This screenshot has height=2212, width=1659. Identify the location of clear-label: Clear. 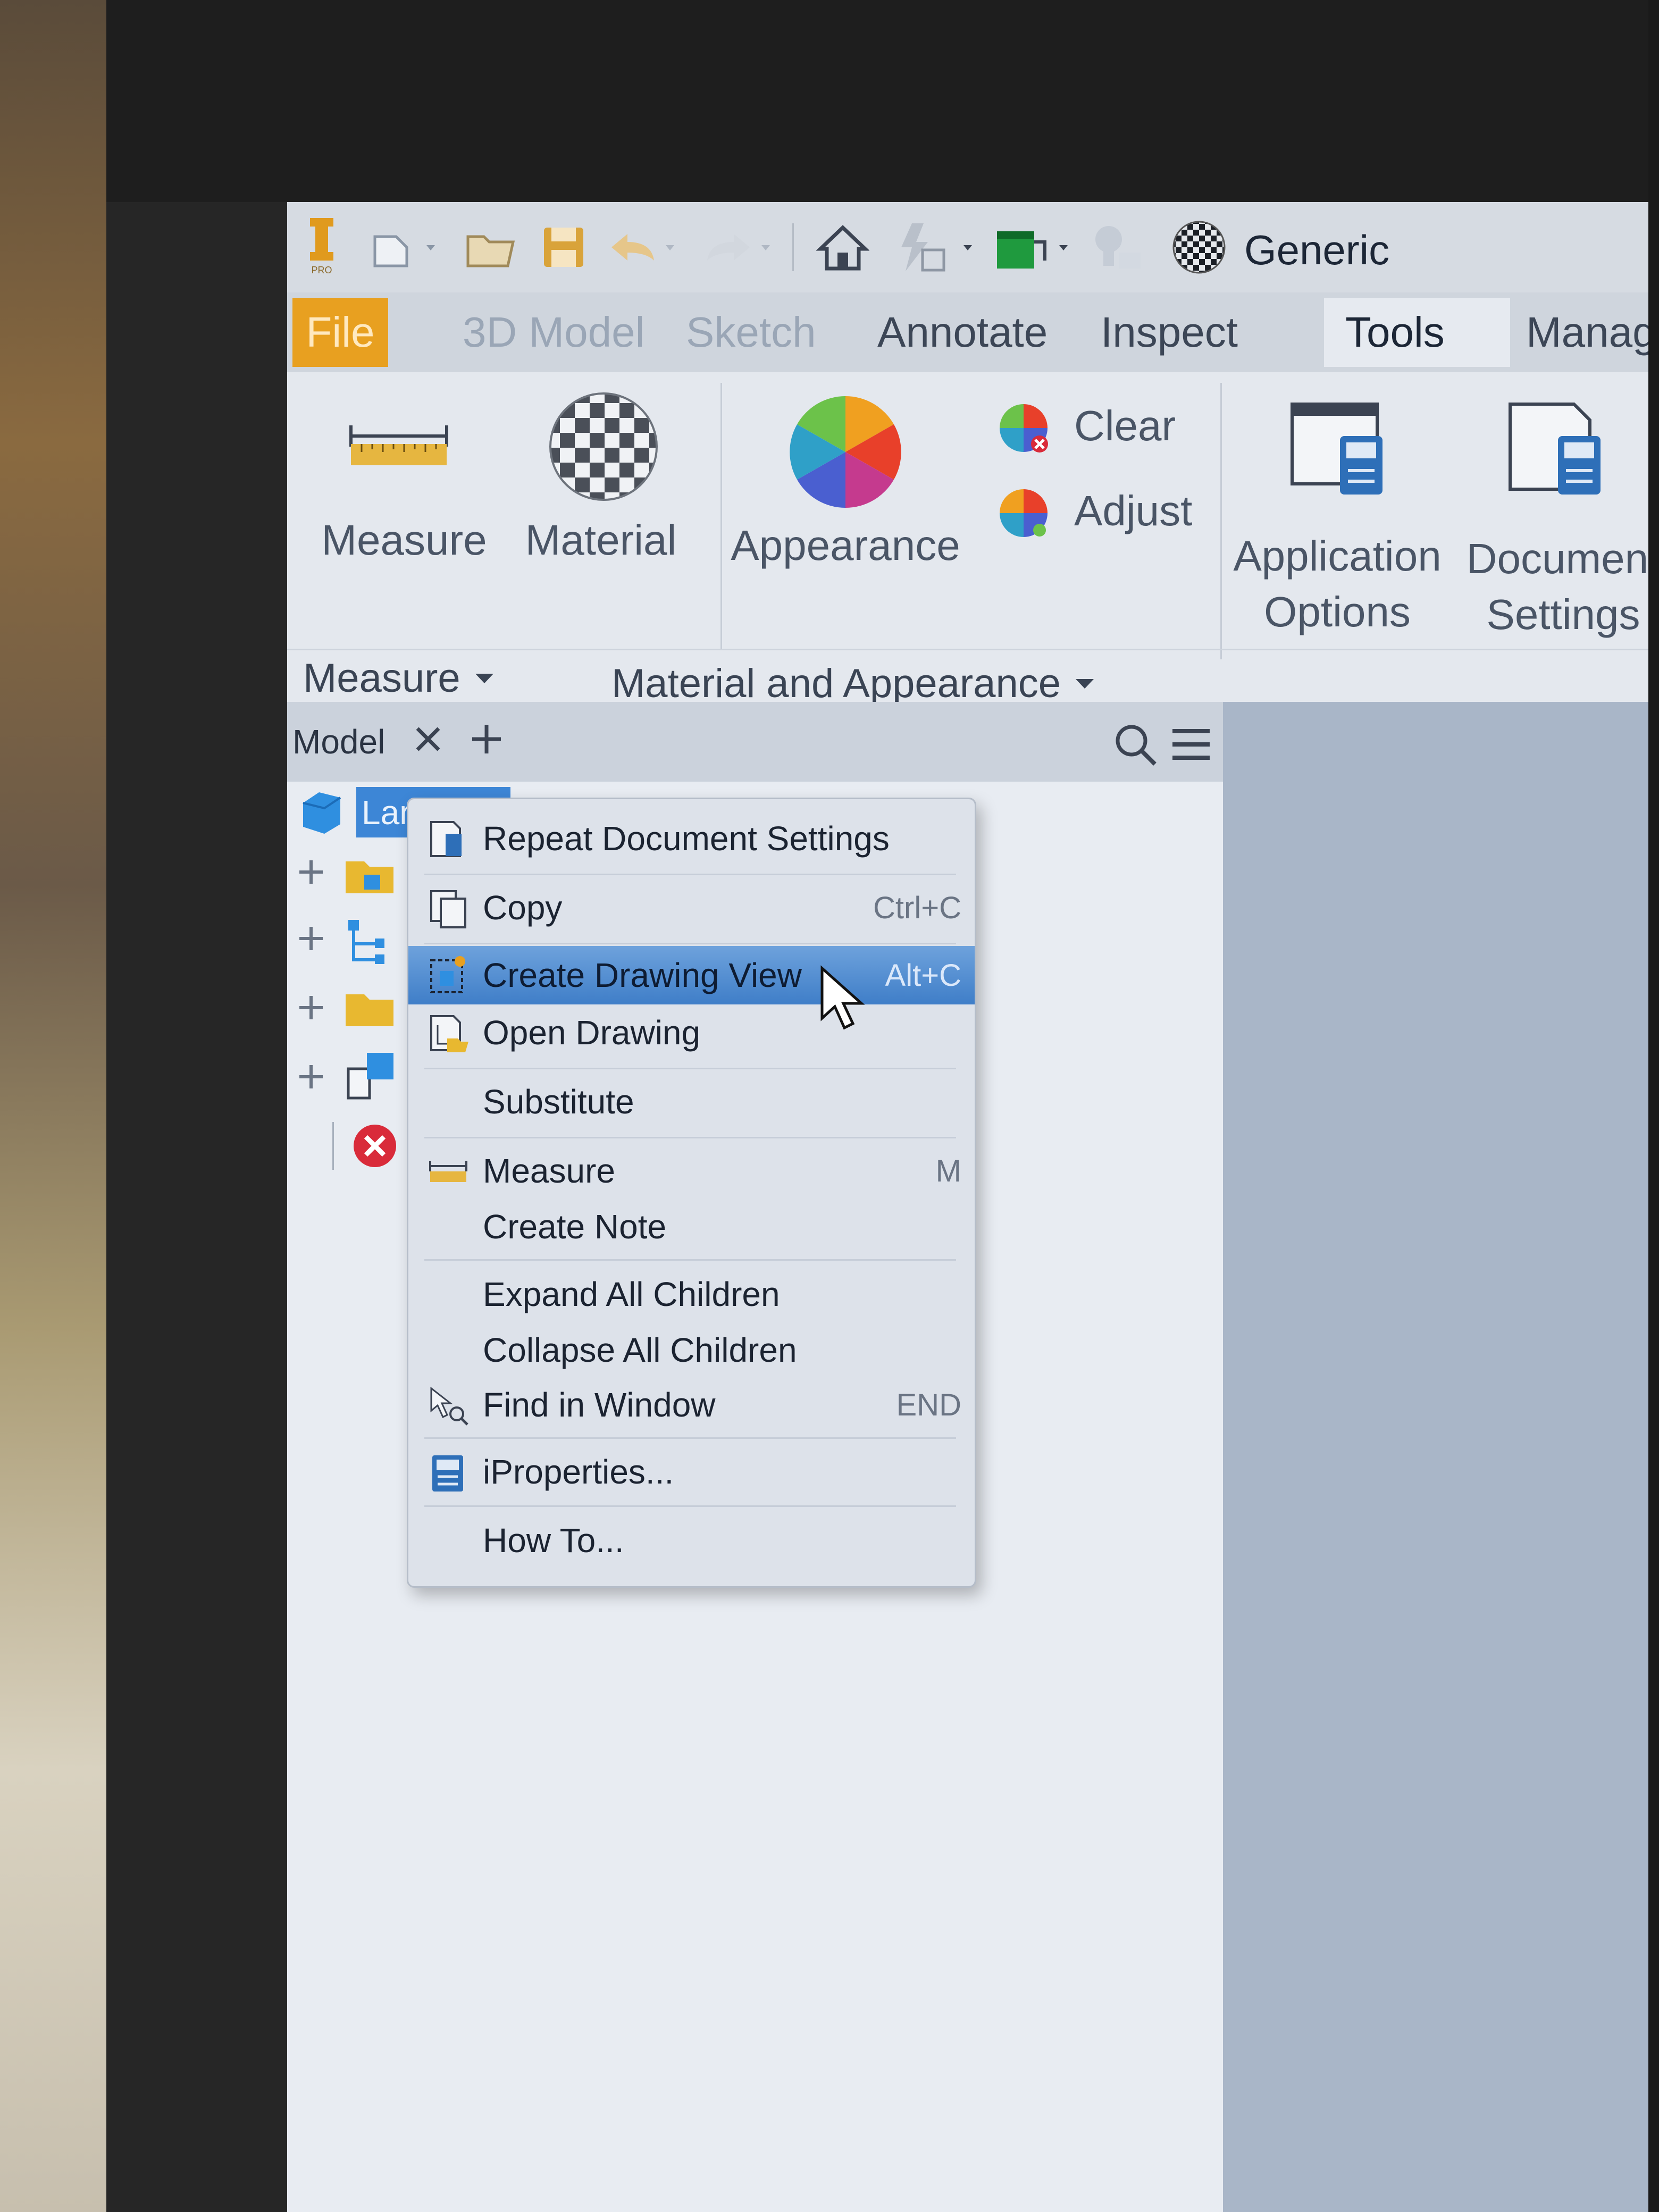
(1125, 425).